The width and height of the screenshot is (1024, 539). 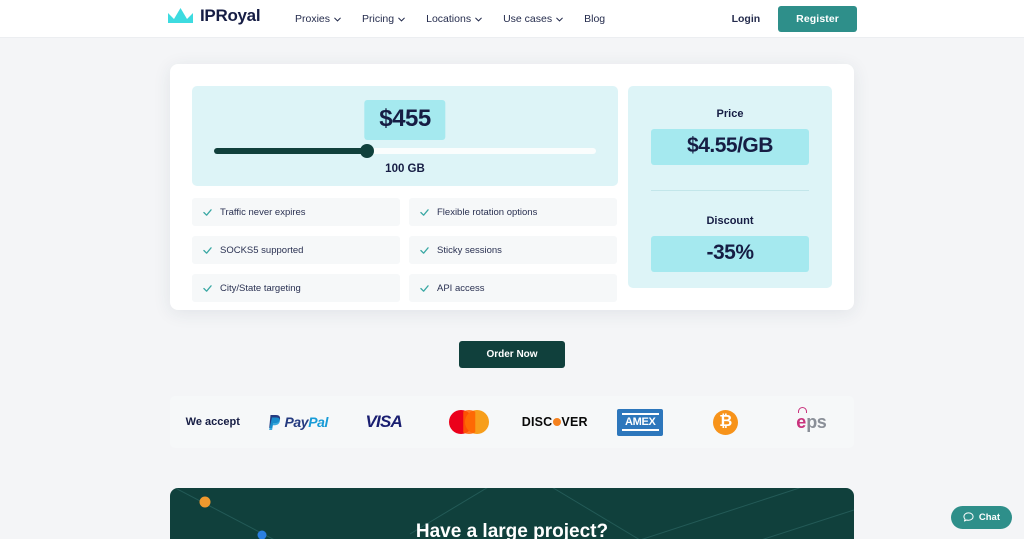 What do you see at coordinates (730, 254) in the screenshot?
I see `discount-value: -35%` at bounding box center [730, 254].